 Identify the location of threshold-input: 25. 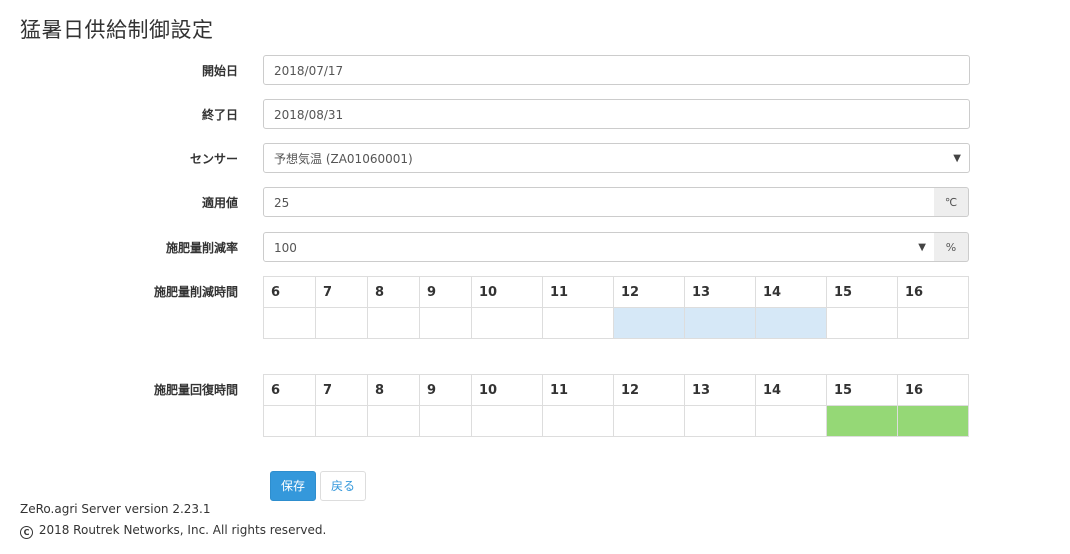
(599, 202).